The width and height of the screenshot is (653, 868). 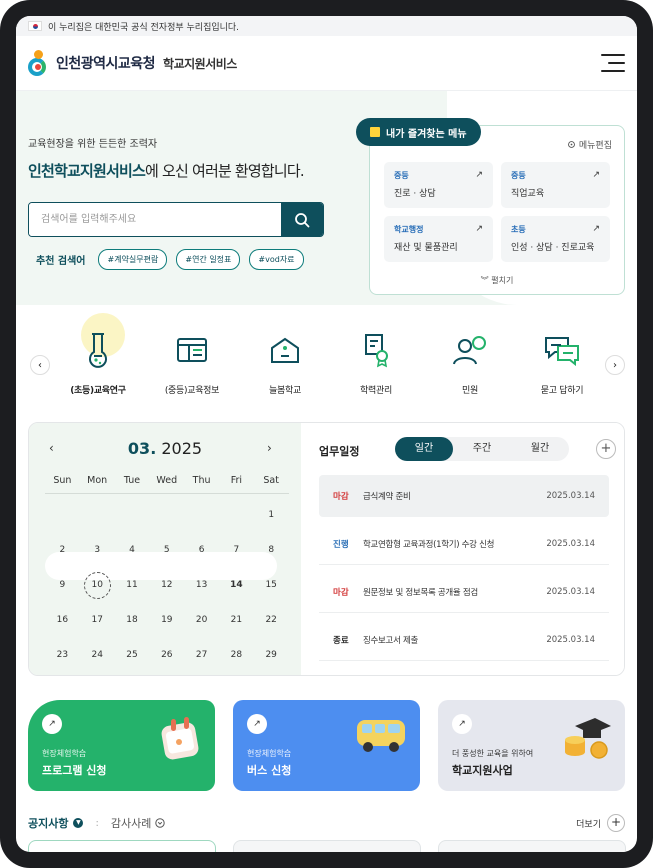 What do you see at coordinates (78, 823) in the screenshot?
I see `chevron-down-icon: ▼` at bounding box center [78, 823].